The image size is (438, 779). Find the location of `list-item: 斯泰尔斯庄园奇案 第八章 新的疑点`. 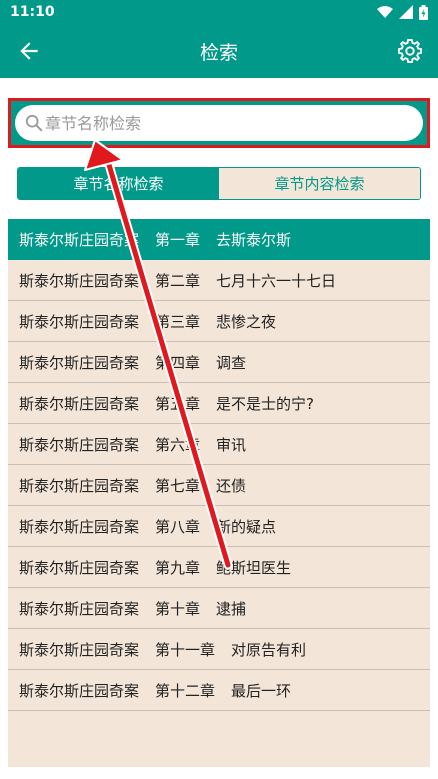

list-item: 斯泰尔斯庄园奇案 第八章 新的疑点 is located at coordinates (219, 526).